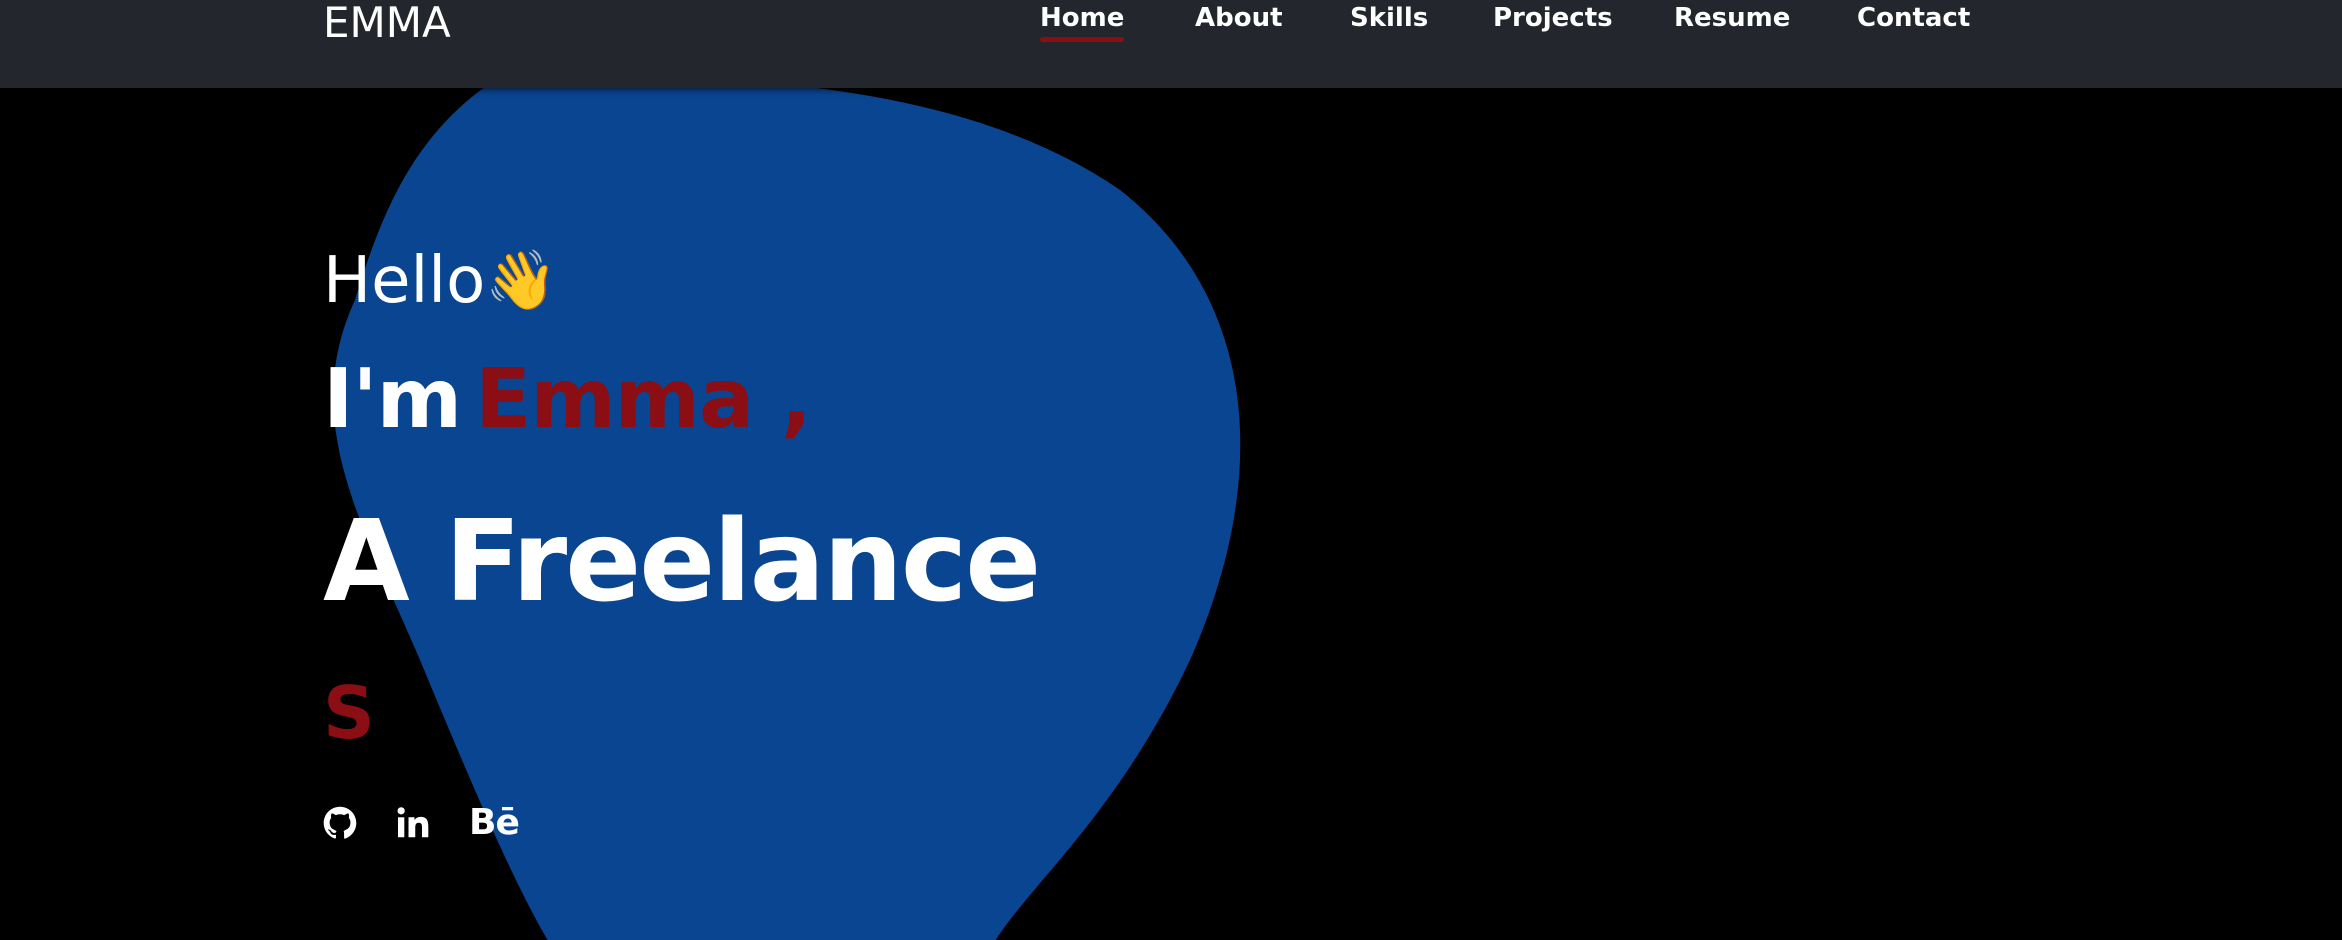  I want to click on hero-greeting: Hello👋, so click(440, 280).